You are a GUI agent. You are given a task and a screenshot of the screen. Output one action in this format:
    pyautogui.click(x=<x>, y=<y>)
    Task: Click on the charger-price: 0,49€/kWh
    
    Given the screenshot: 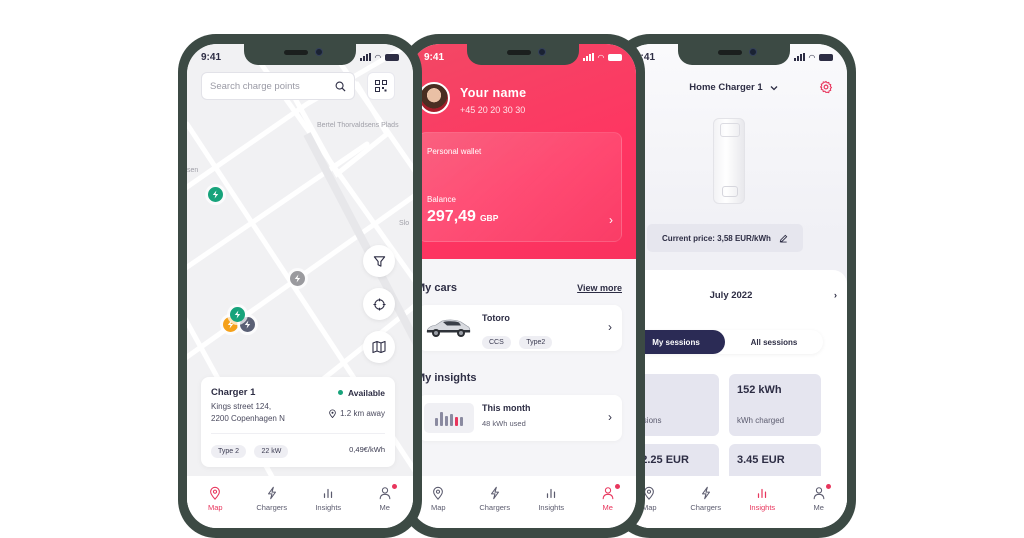 What is the action you would take?
    pyautogui.click(x=367, y=449)
    